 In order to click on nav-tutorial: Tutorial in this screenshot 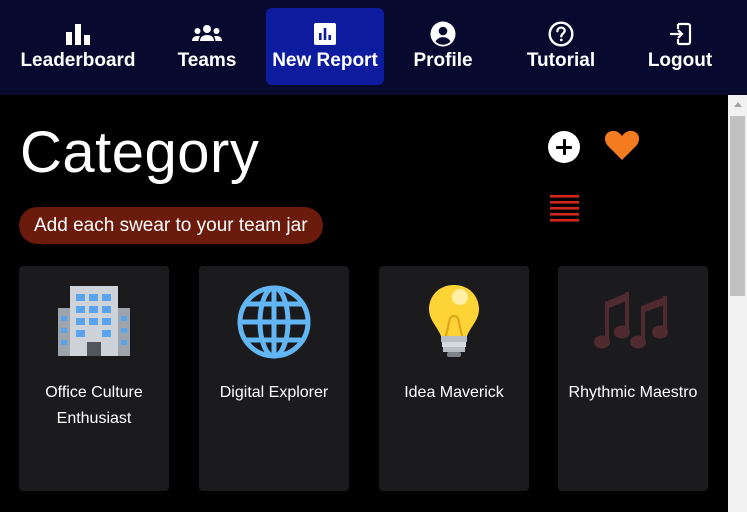, I will do `click(561, 46)`.